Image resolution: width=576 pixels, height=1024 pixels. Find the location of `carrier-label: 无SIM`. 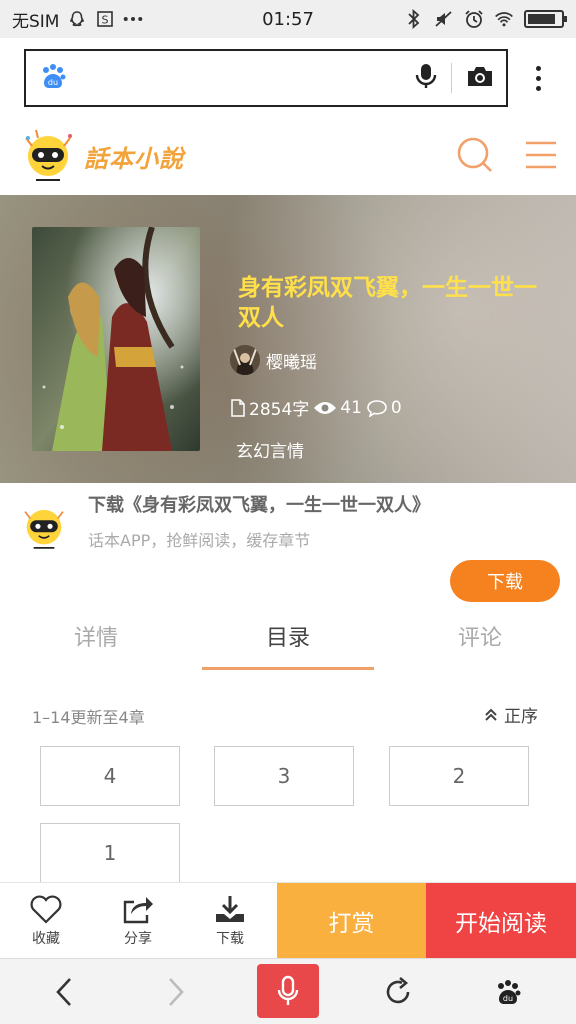

carrier-label: 无SIM is located at coordinates (36, 21).